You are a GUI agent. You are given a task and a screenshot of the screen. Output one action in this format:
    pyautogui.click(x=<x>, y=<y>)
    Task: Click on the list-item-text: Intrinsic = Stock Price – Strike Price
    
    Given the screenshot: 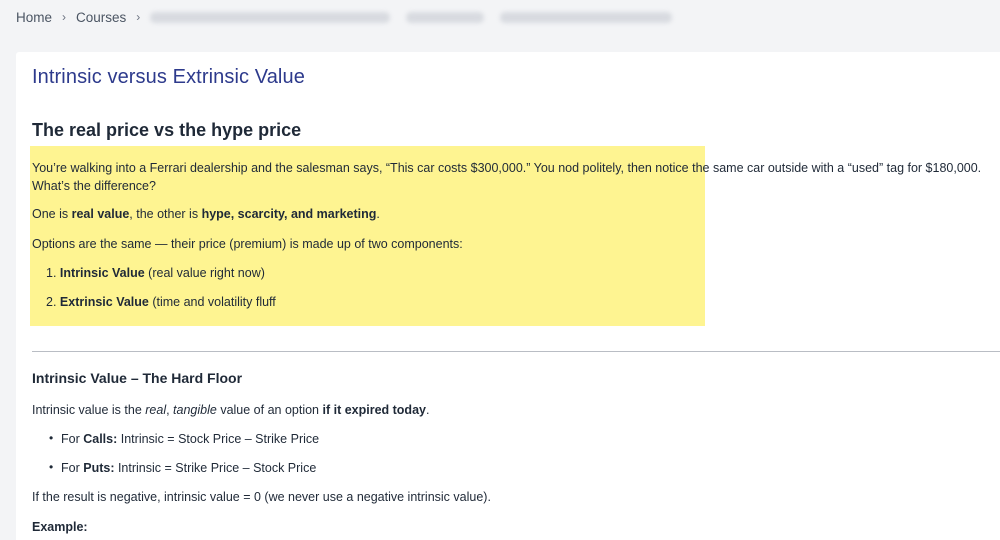 What is the action you would take?
    pyautogui.click(x=218, y=439)
    